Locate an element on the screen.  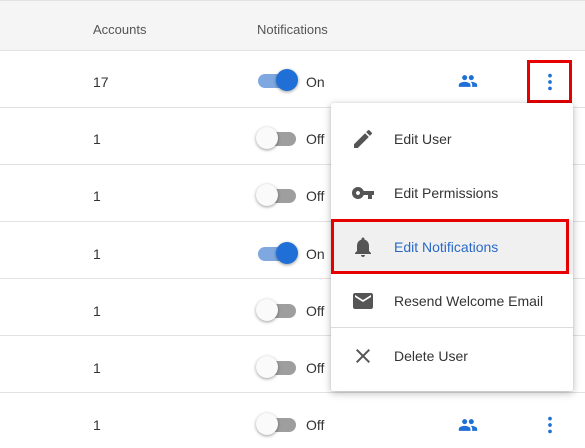
menu-item-highlight is located at coordinates (450, 246).